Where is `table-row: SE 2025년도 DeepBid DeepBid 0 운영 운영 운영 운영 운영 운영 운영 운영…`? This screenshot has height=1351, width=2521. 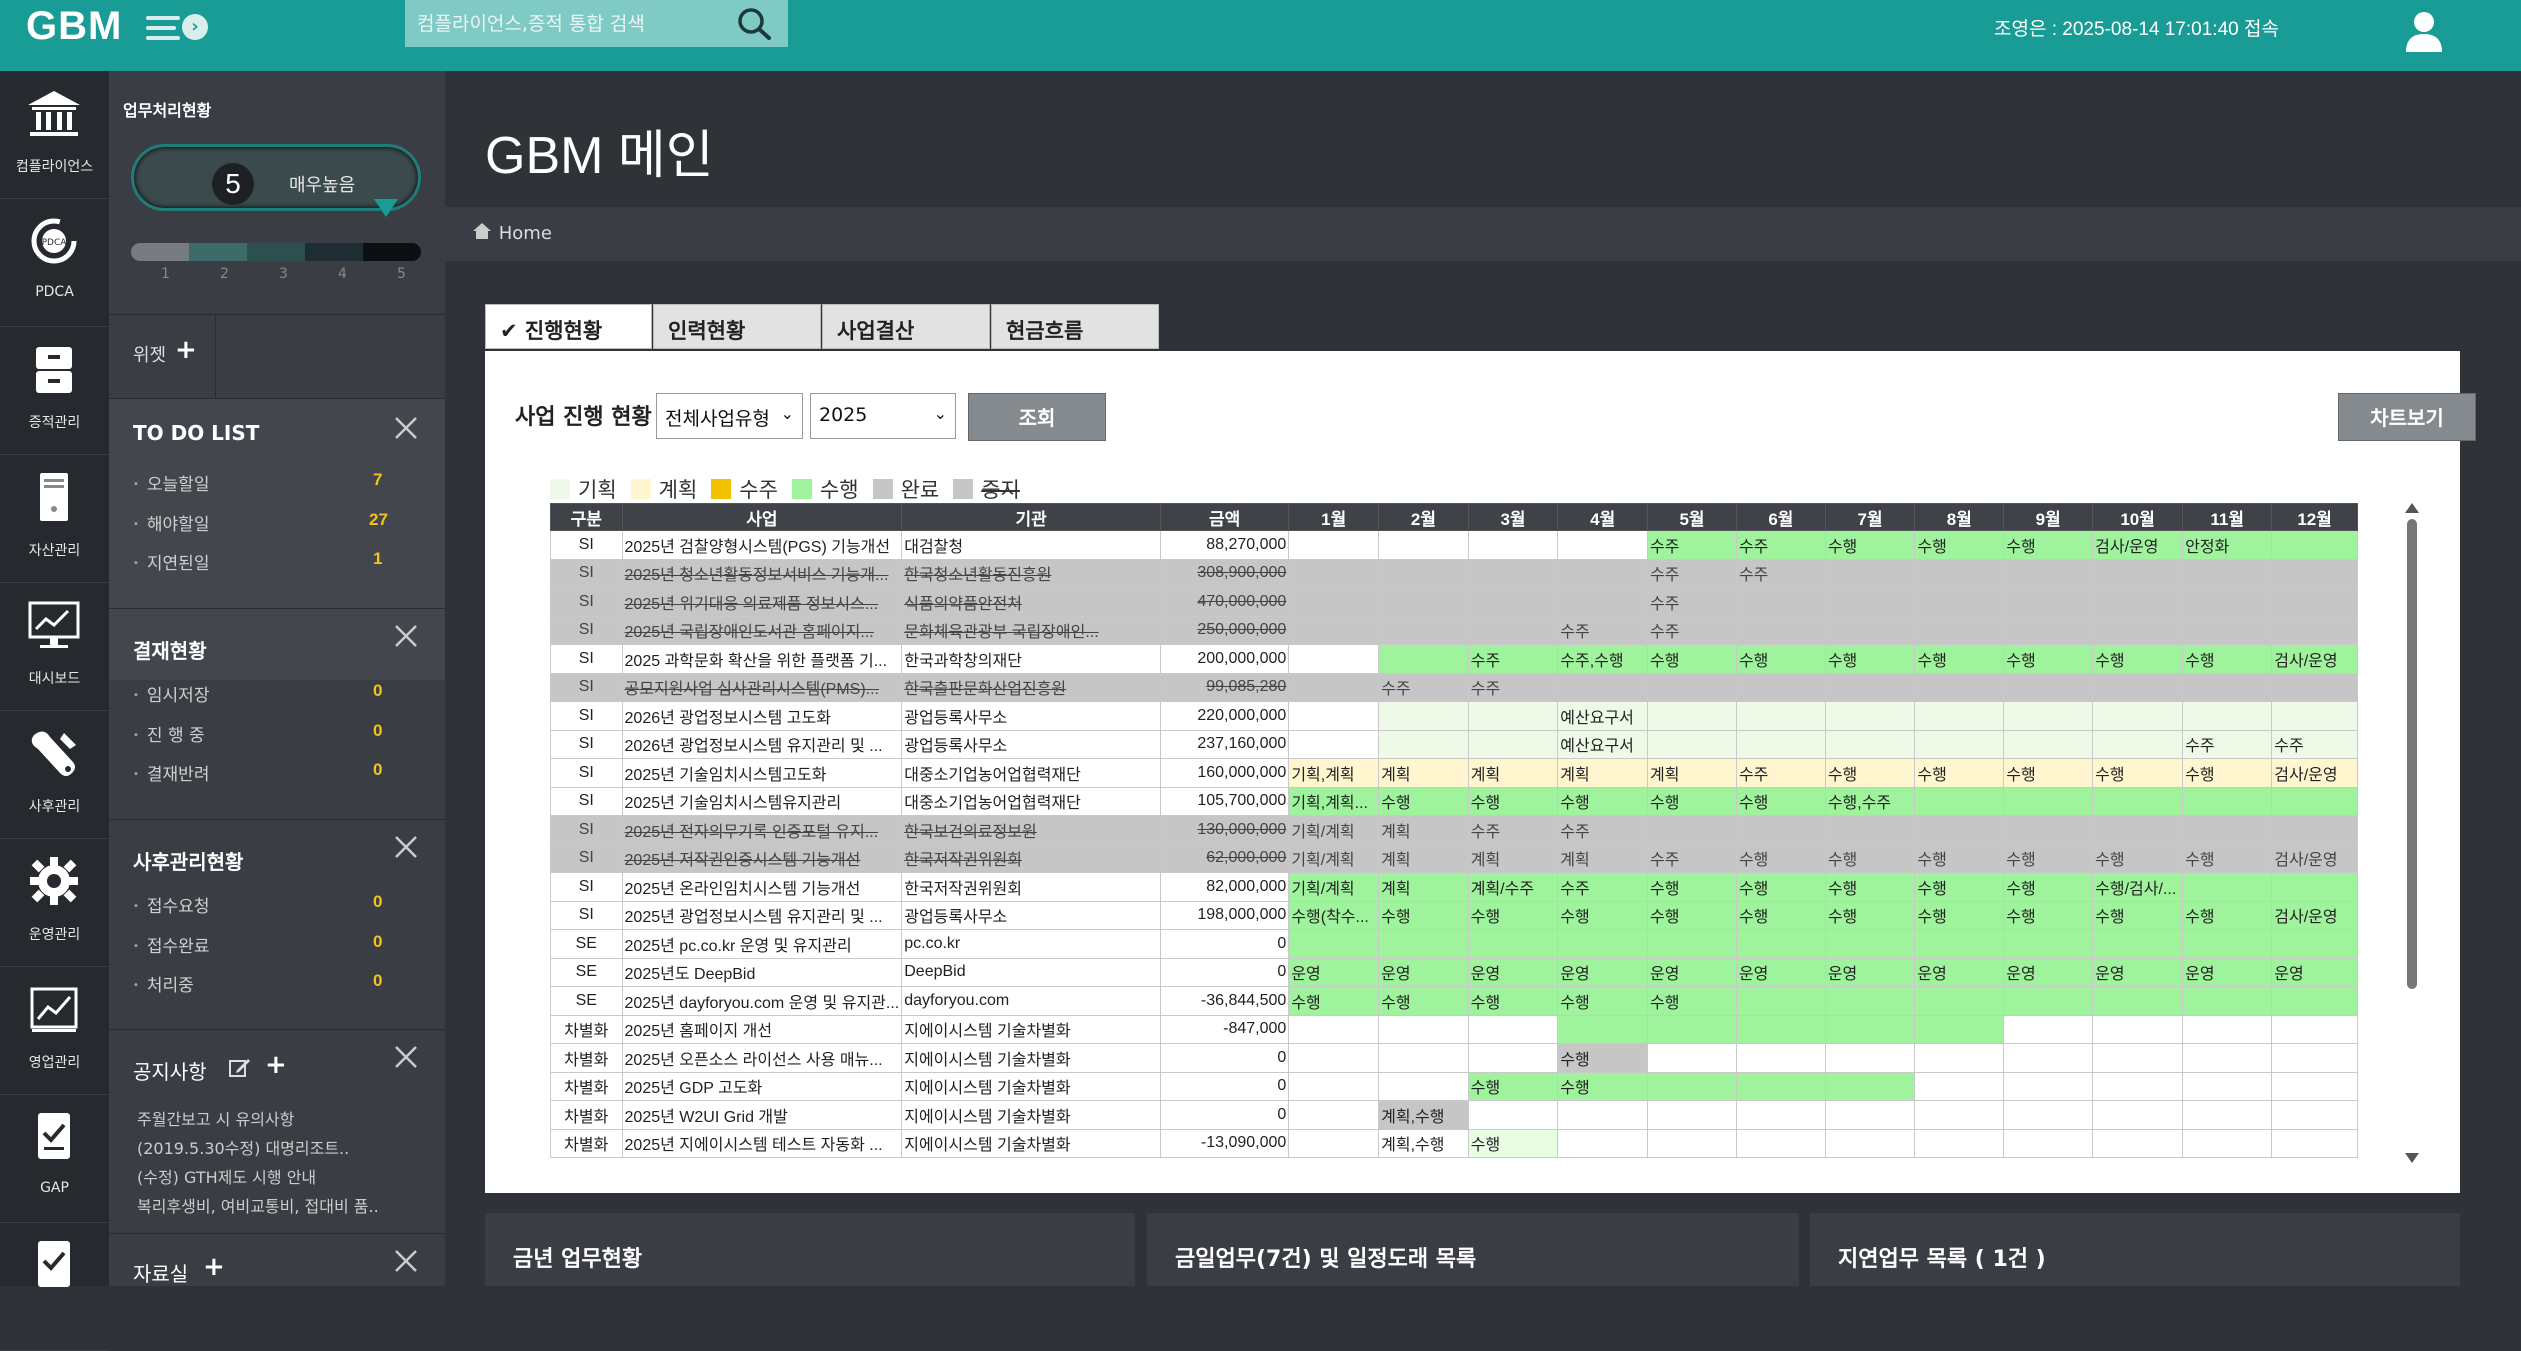 table-row: SE 2025년도 DeepBid DeepBid 0 운영 운영 운영 운영 운영 운영 운영 운영… is located at coordinates (1454, 972).